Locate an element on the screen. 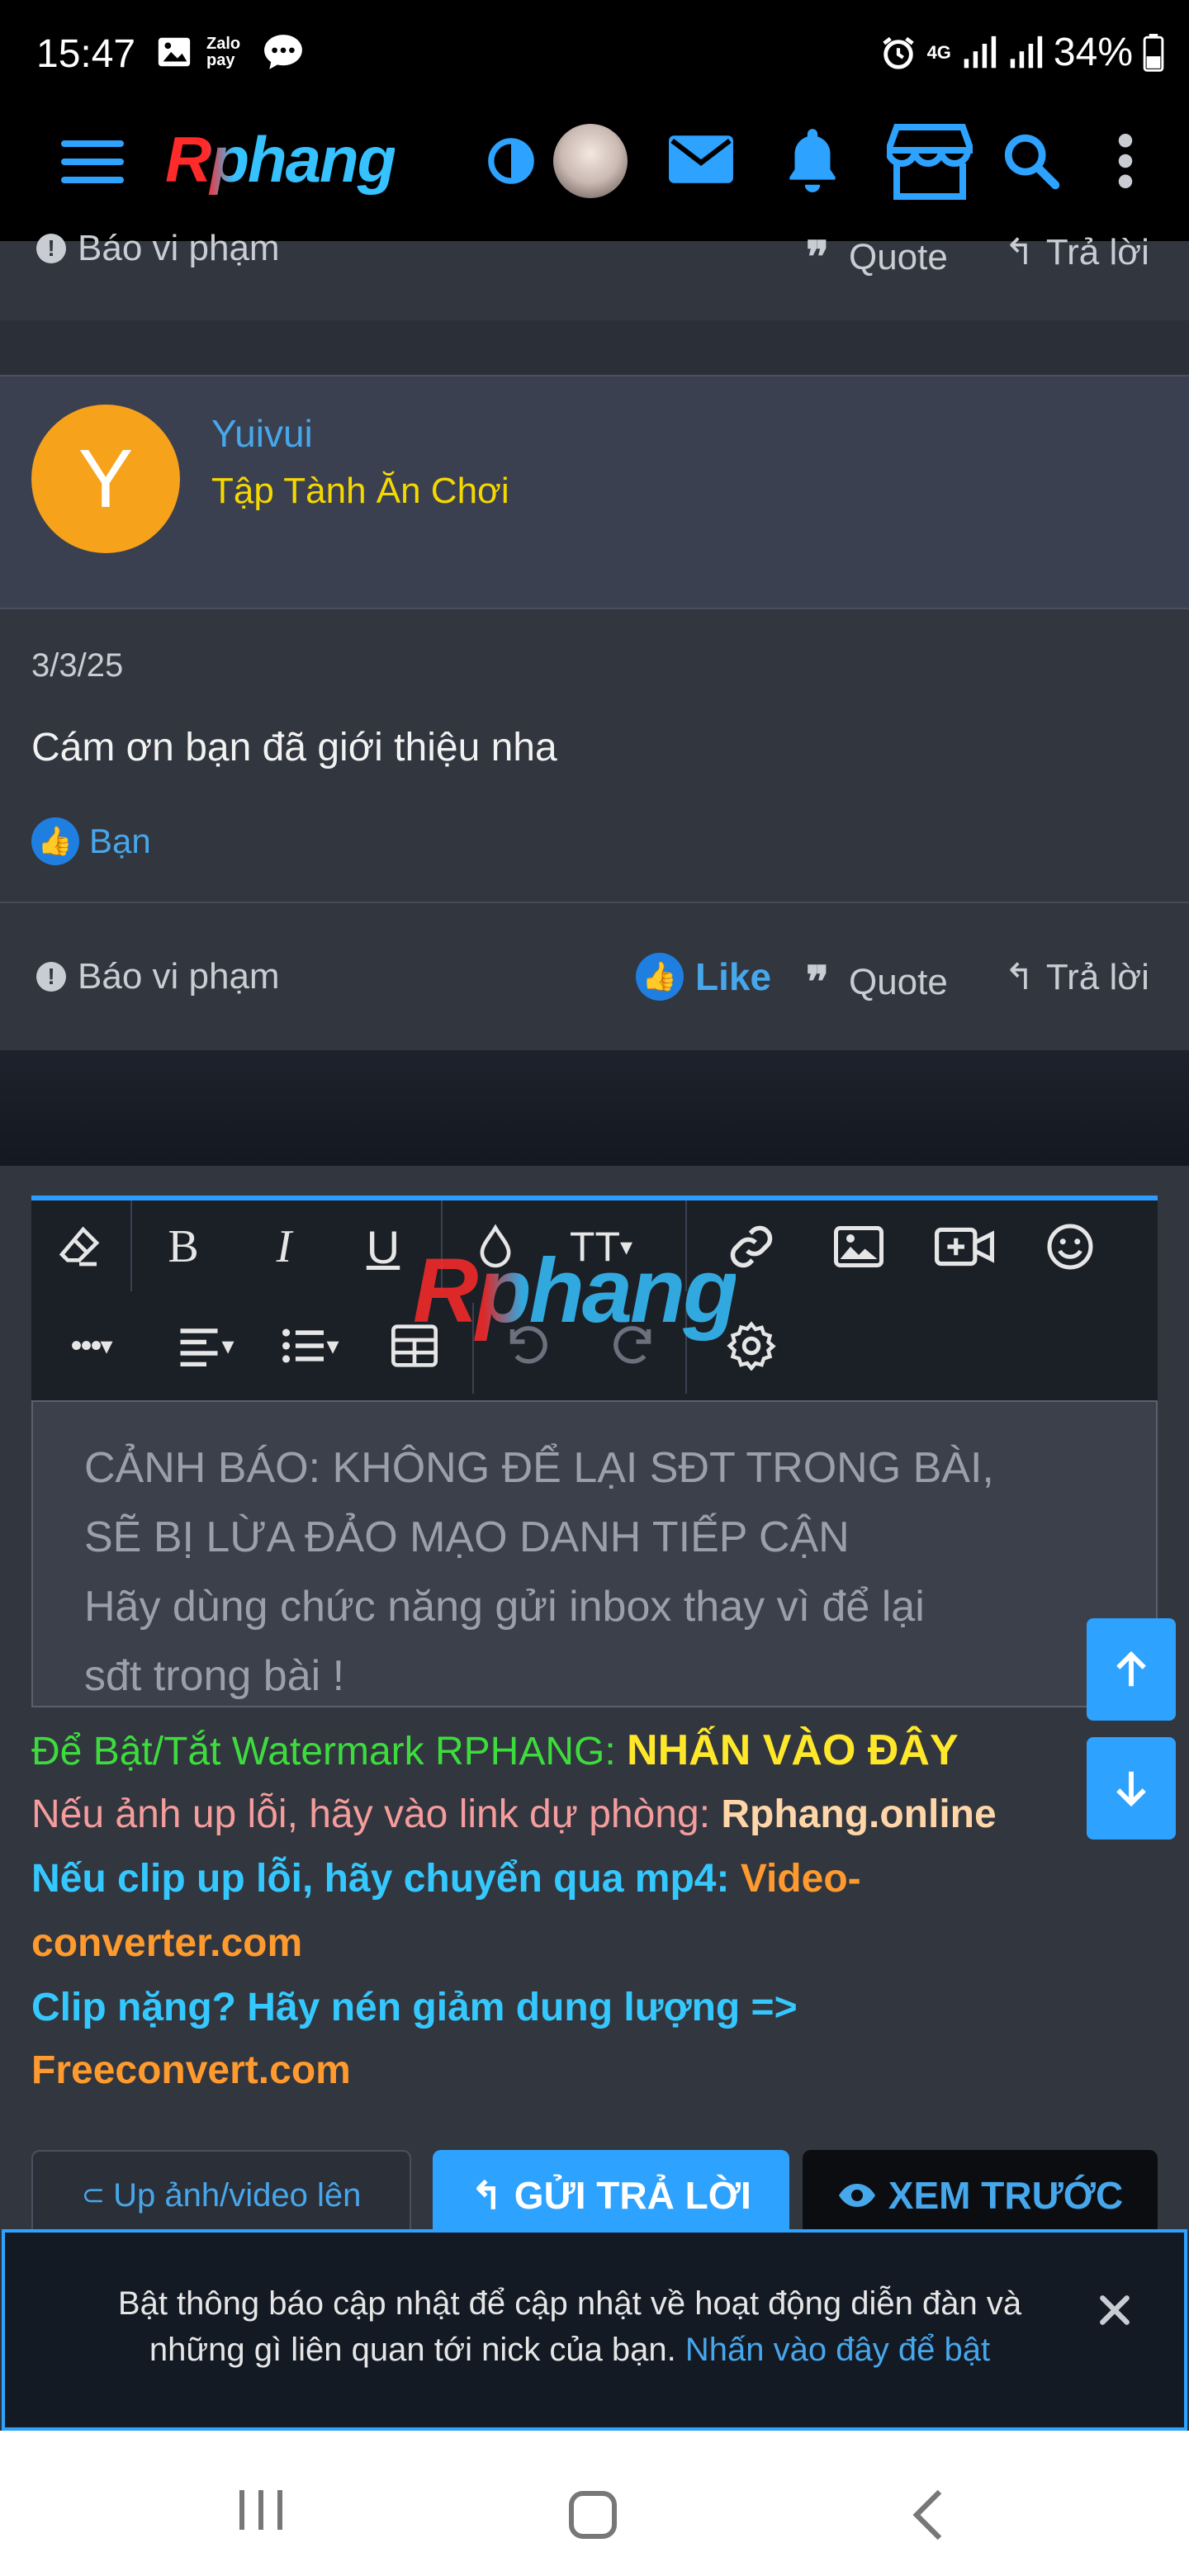  reply-link: ↰ Trả lời is located at coordinates (1076, 977).